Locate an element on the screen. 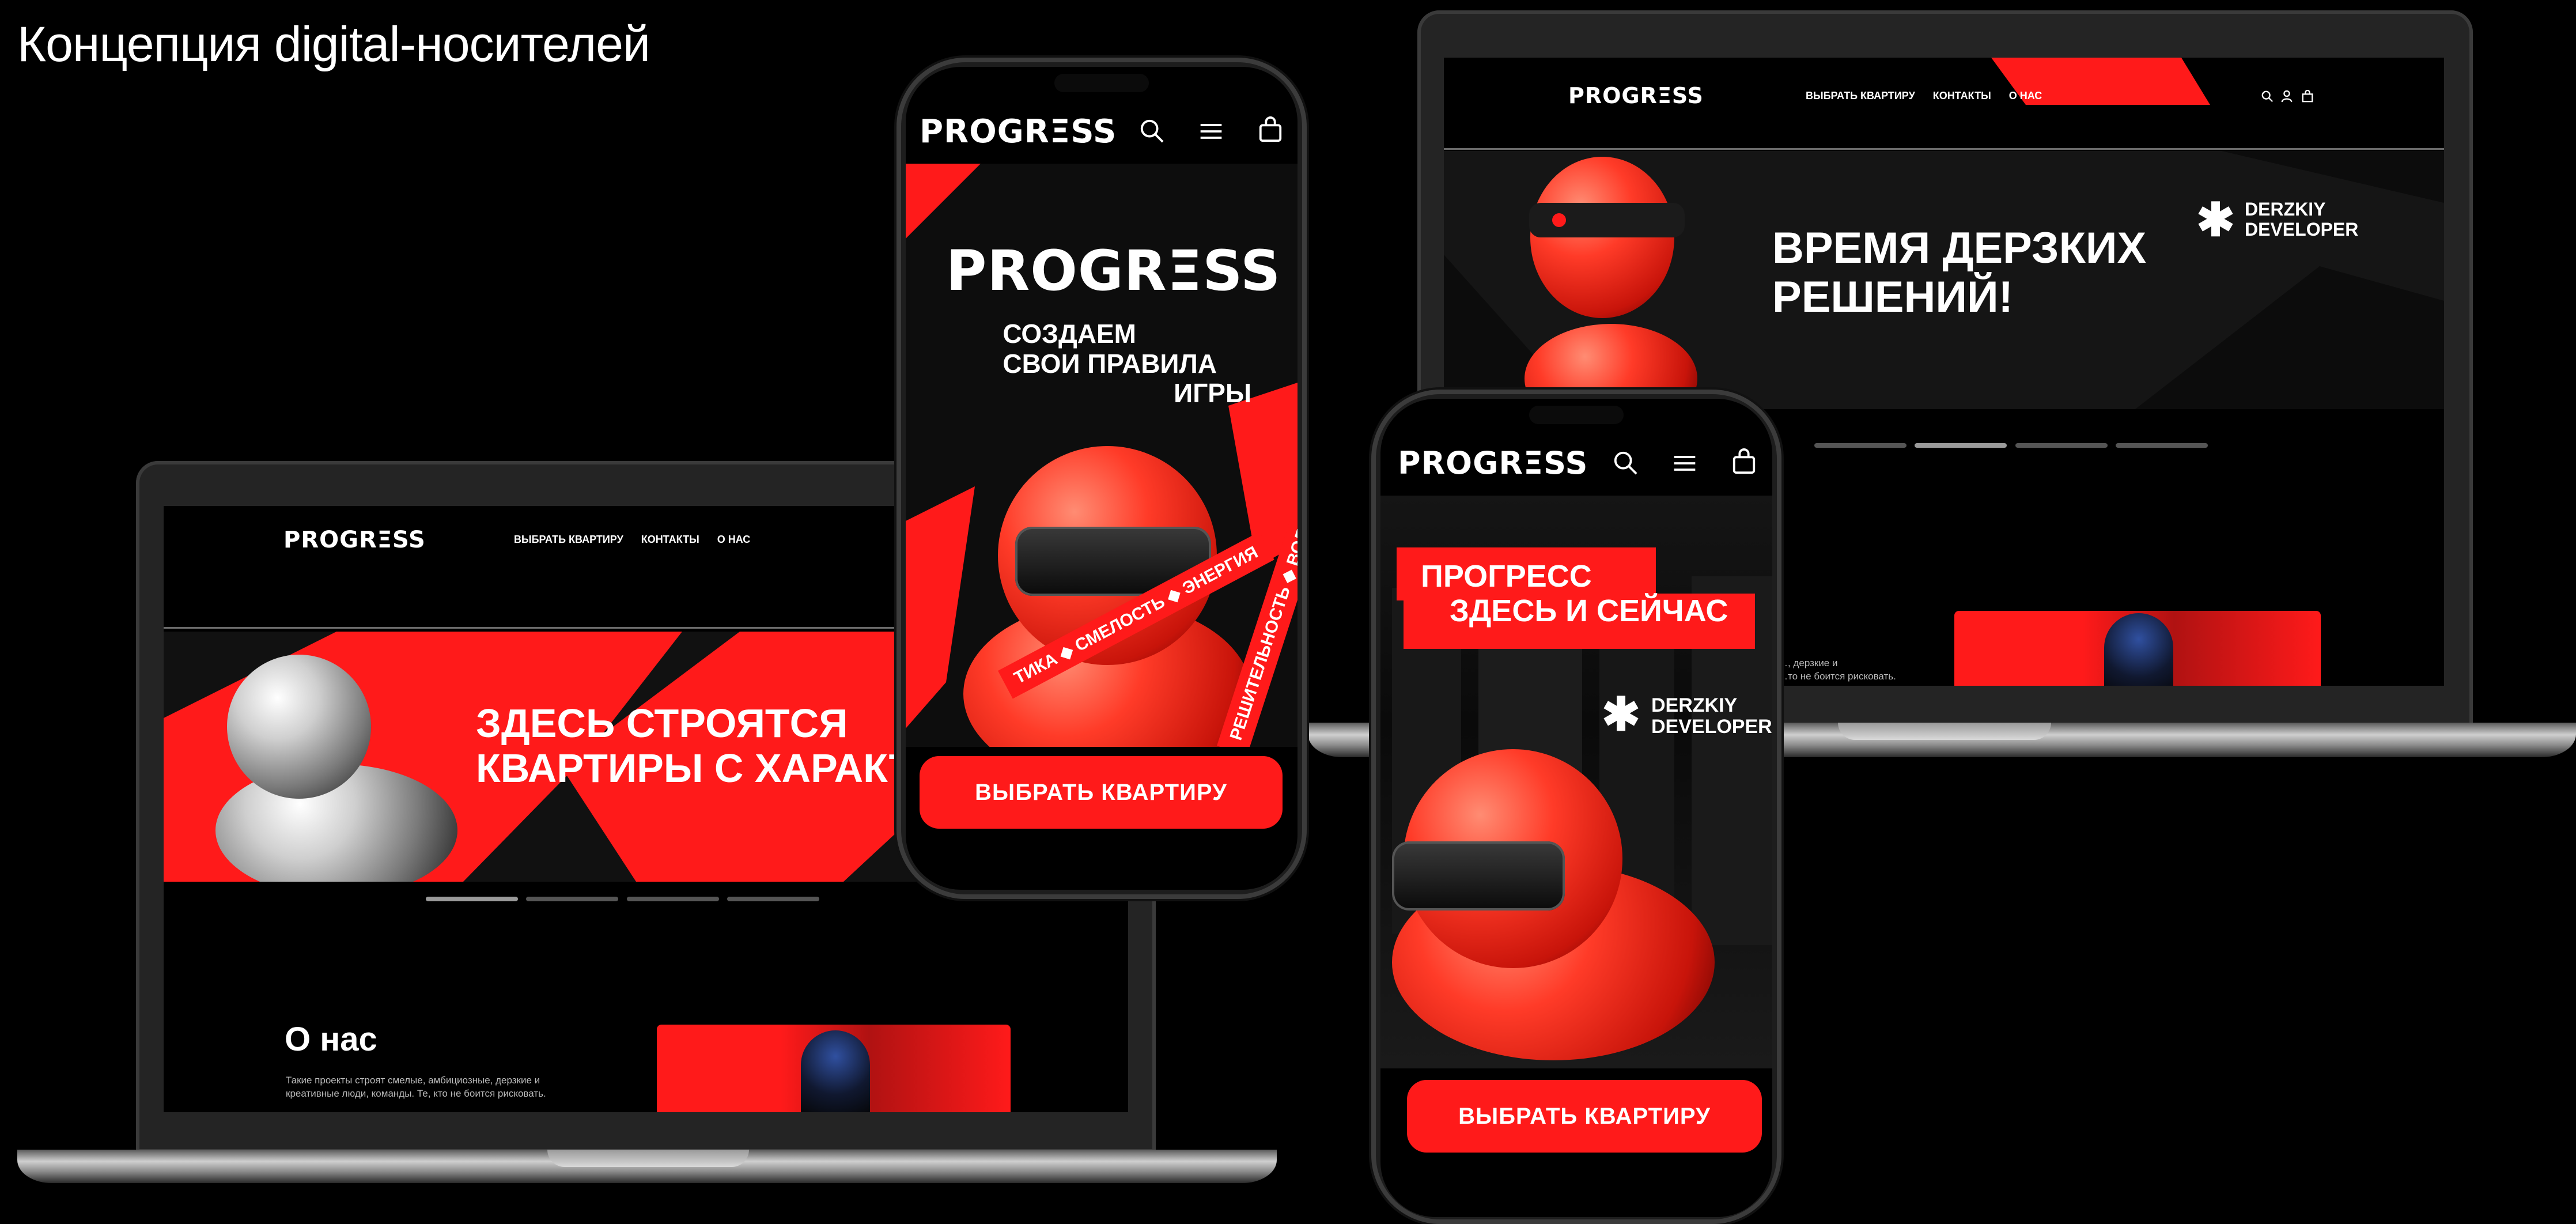 This screenshot has height=1224, width=2576. headband-emblem is located at coordinates (1559, 220).